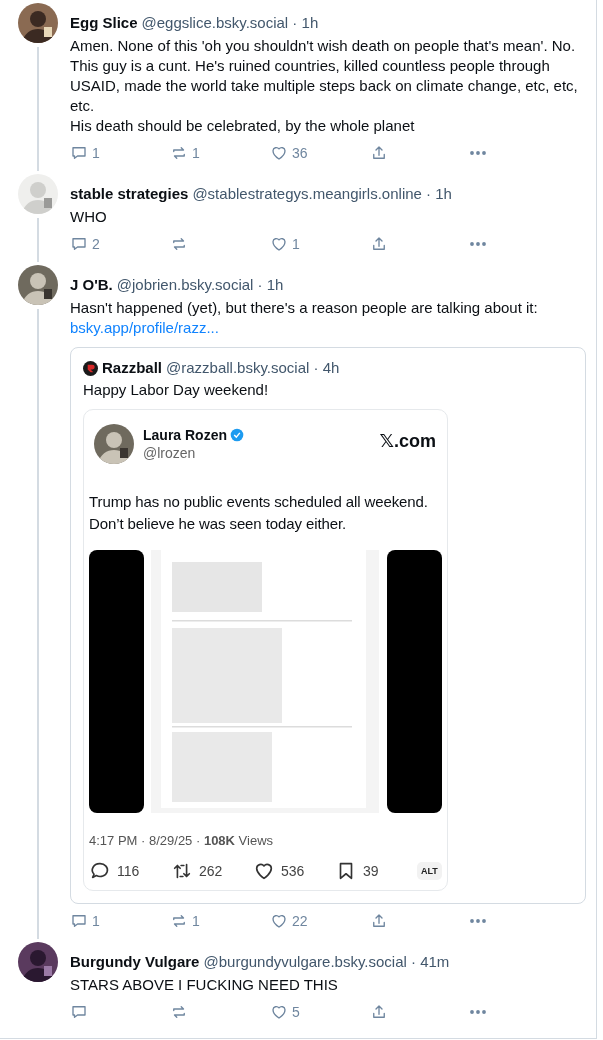  Describe the element at coordinates (320, 921) in the screenshot. I see `like-button: 22` at that location.